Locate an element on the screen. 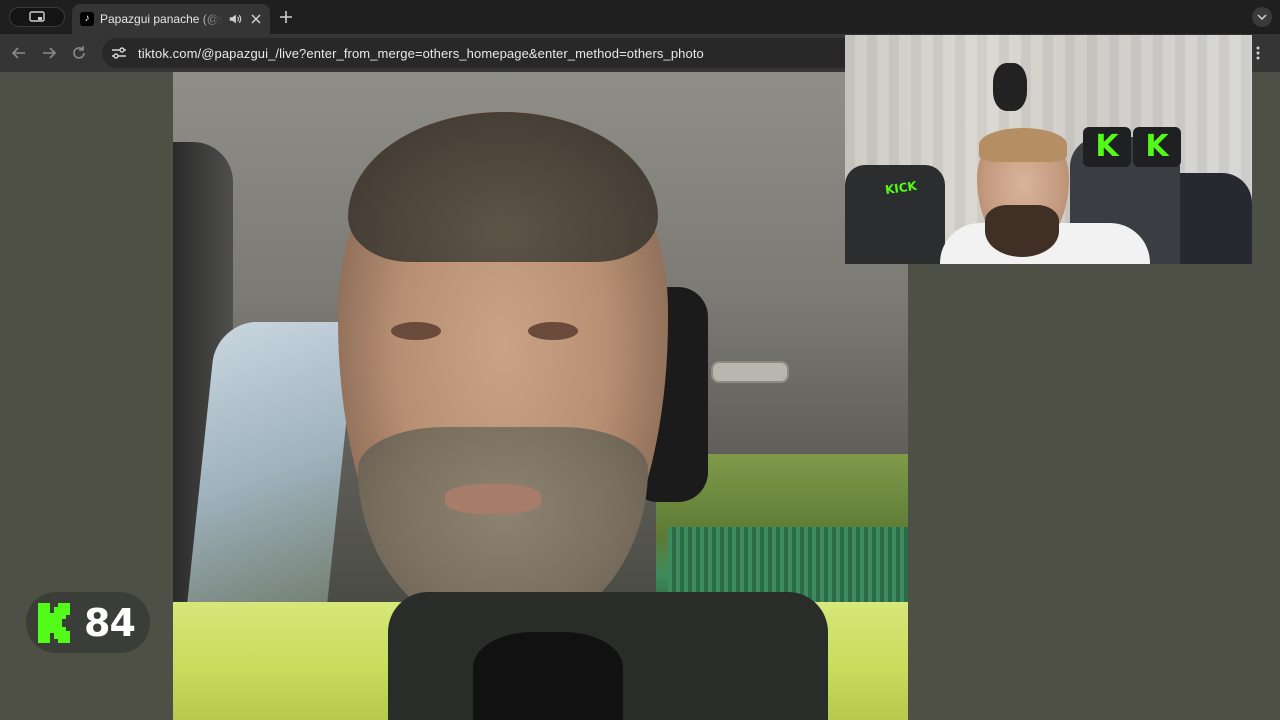 The height and width of the screenshot is (720, 1280). shelf-figure is located at coordinates (1010, 87).